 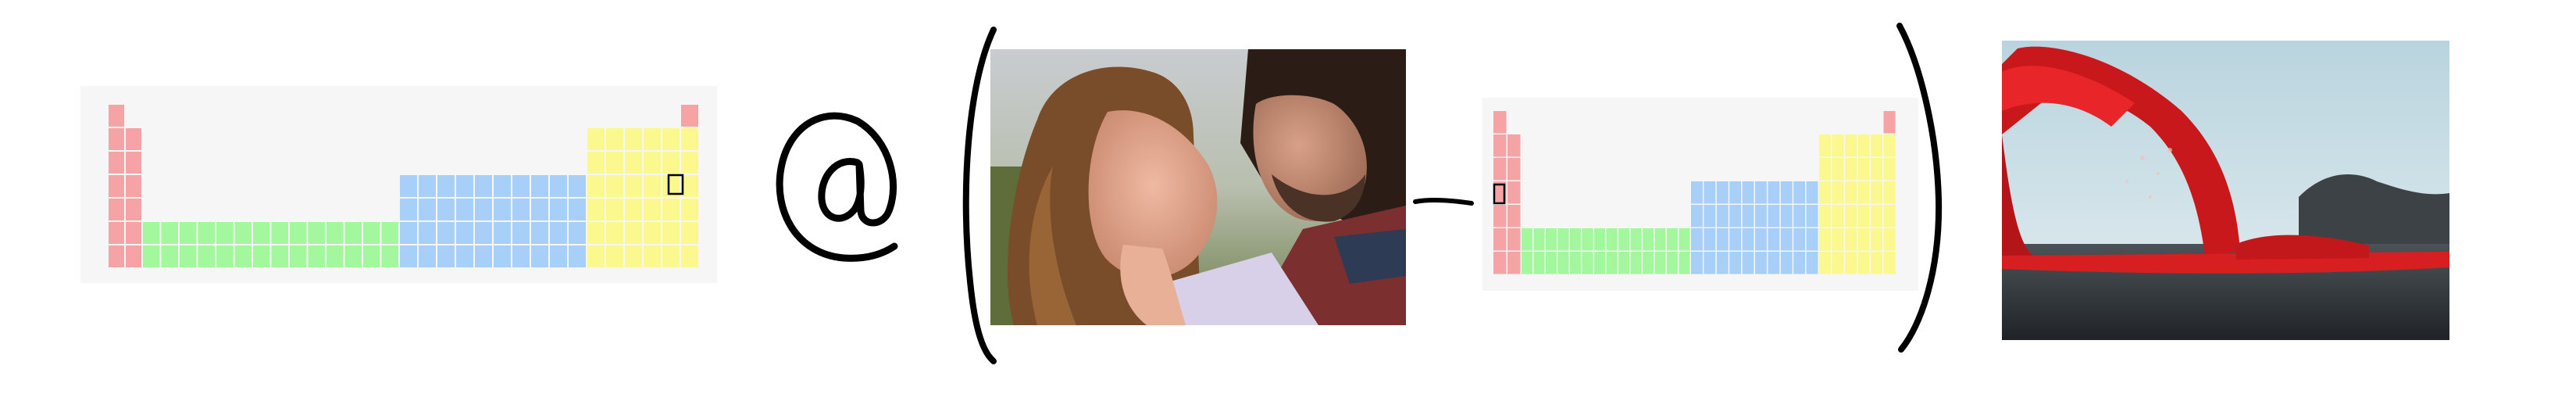 What do you see at coordinates (689, 116) in the screenshot?
I see `element-cell-he` at bounding box center [689, 116].